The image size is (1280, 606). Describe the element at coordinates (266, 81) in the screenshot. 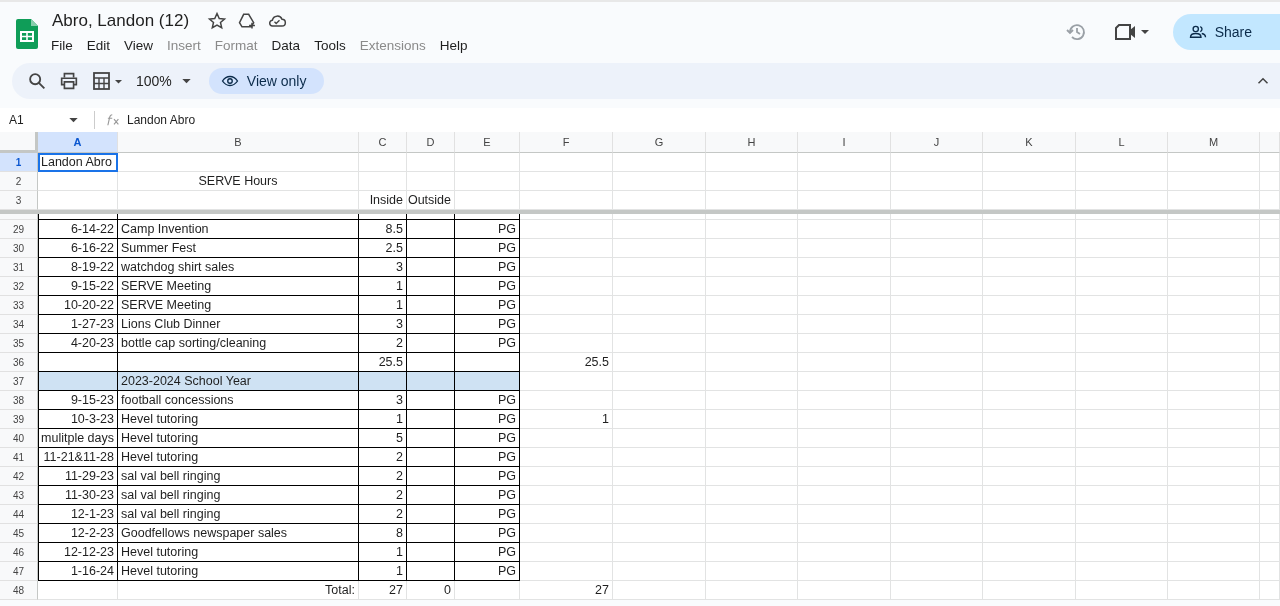

I see `view-only-button: View only` at that location.